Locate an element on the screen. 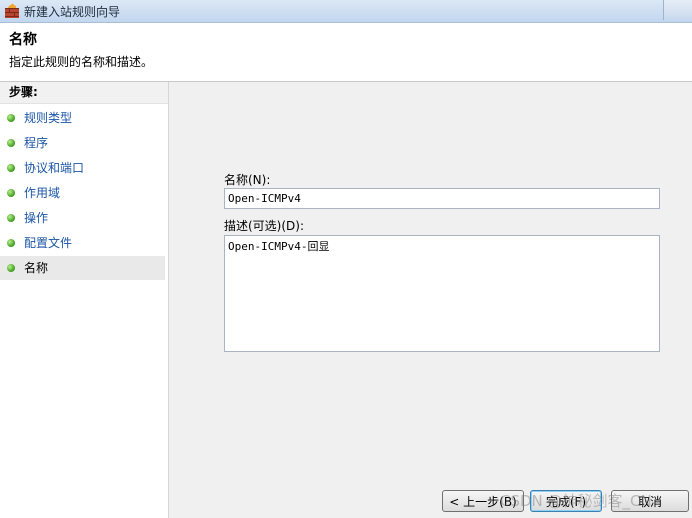 This screenshot has width=692, height=518. name-field is located at coordinates (442, 198).